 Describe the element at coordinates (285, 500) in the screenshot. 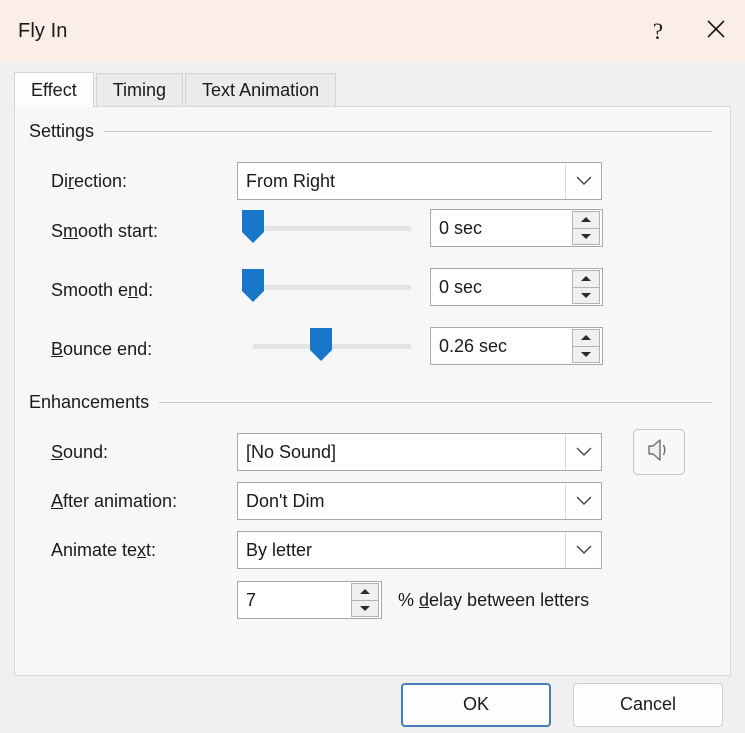

I see `after-animation-value: Don't Dim` at that location.